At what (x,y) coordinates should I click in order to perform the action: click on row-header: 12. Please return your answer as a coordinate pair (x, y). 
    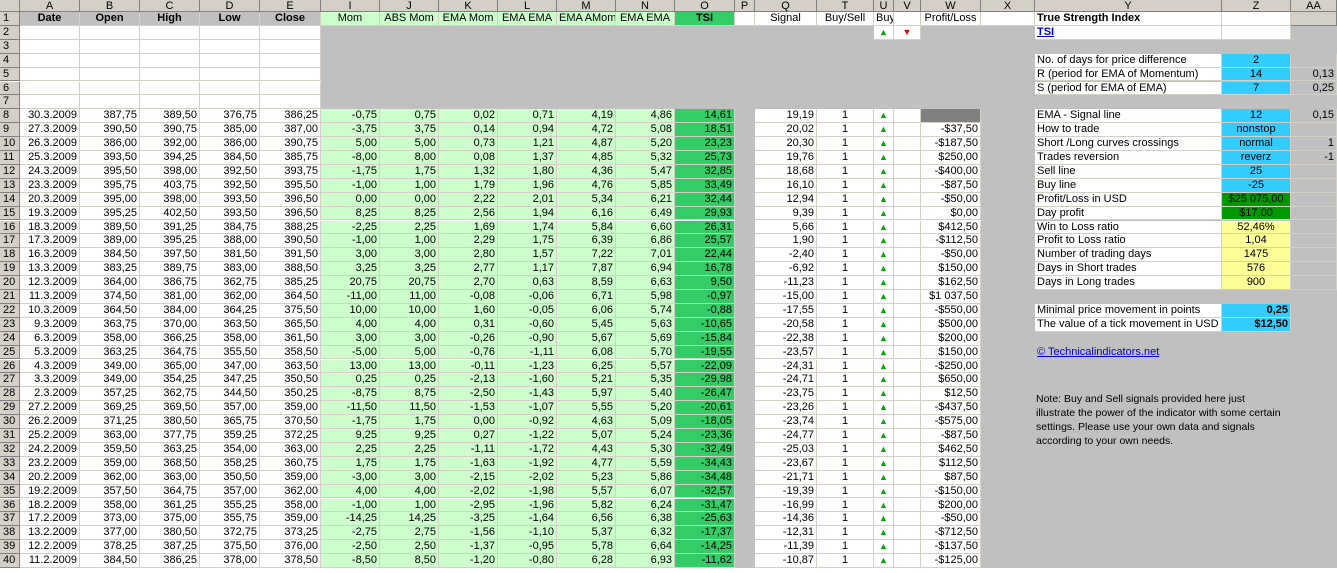
    Looking at the image, I should click on (10, 171).